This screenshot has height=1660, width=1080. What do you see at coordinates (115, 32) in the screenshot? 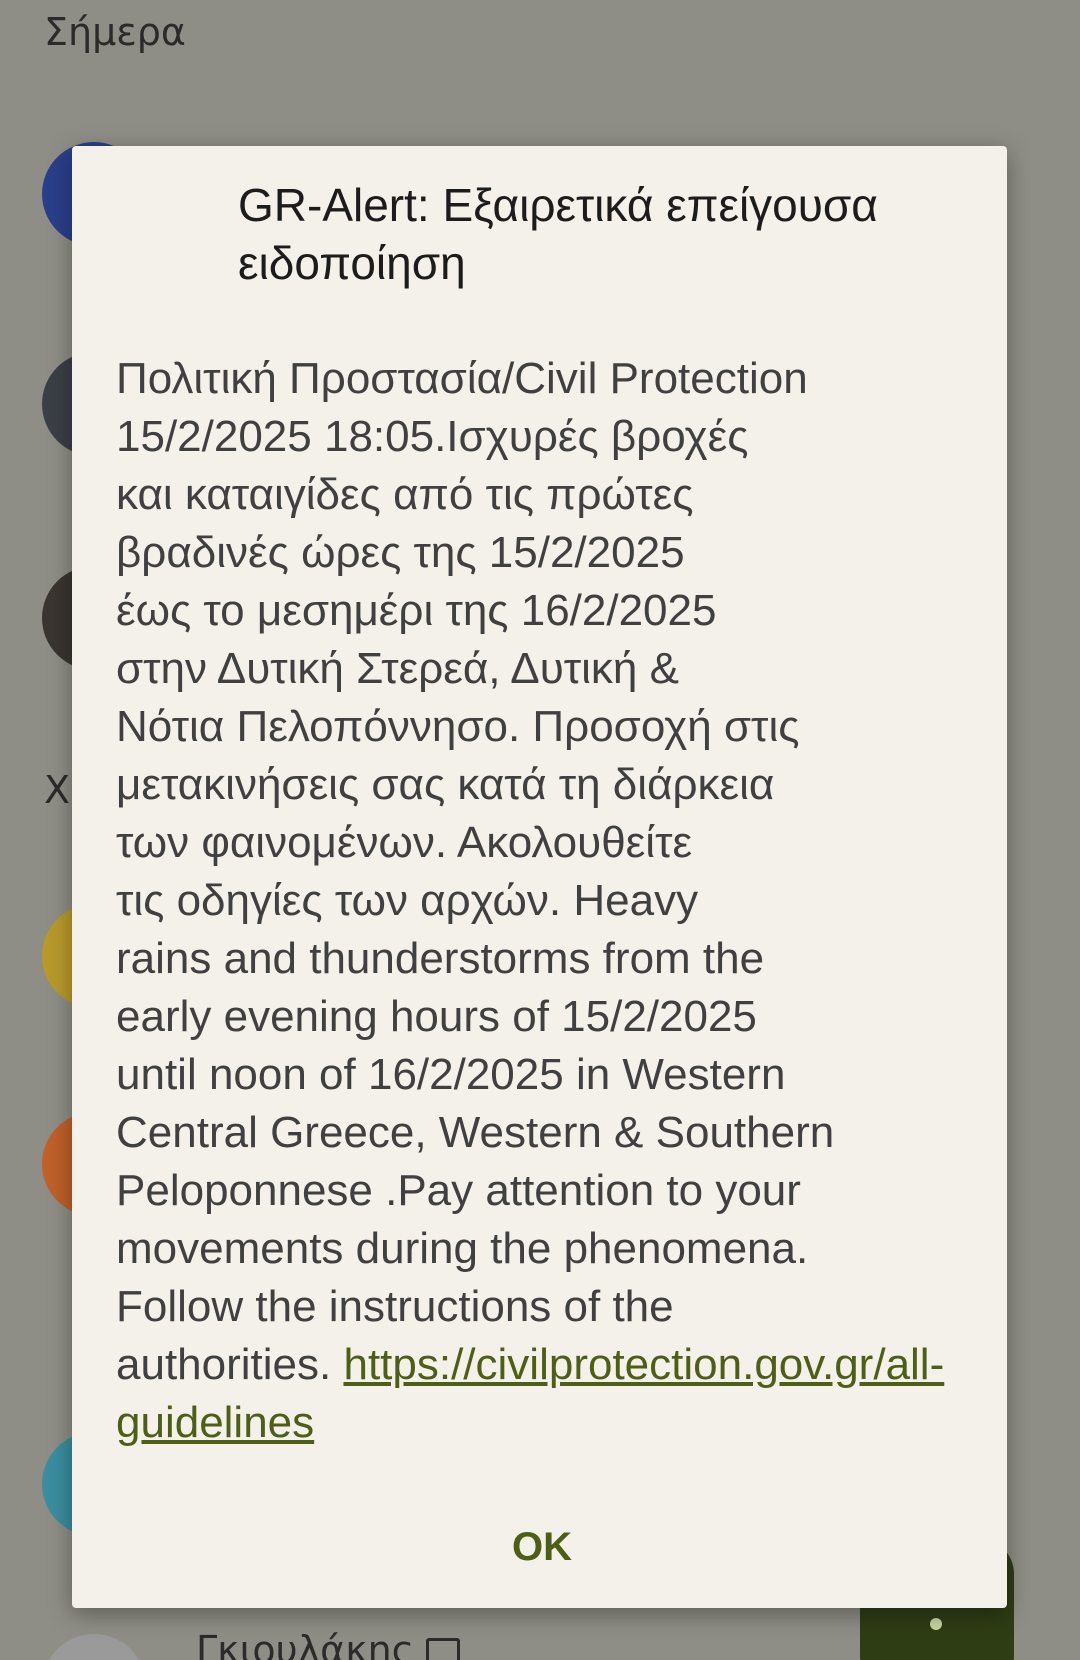
I see `section-header-today: Σήμερα` at bounding box center [115, 32].